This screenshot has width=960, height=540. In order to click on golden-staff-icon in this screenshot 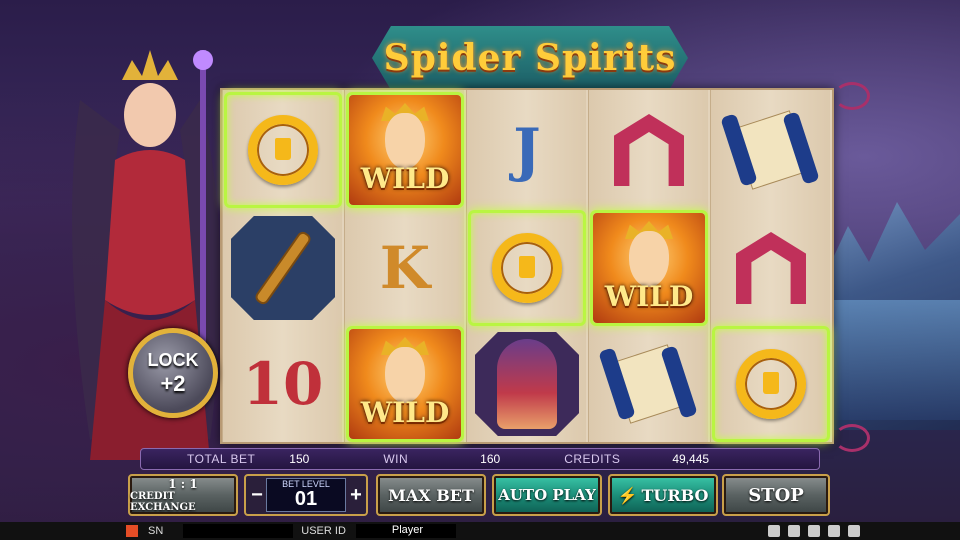, I will do `click(283, 268)`.